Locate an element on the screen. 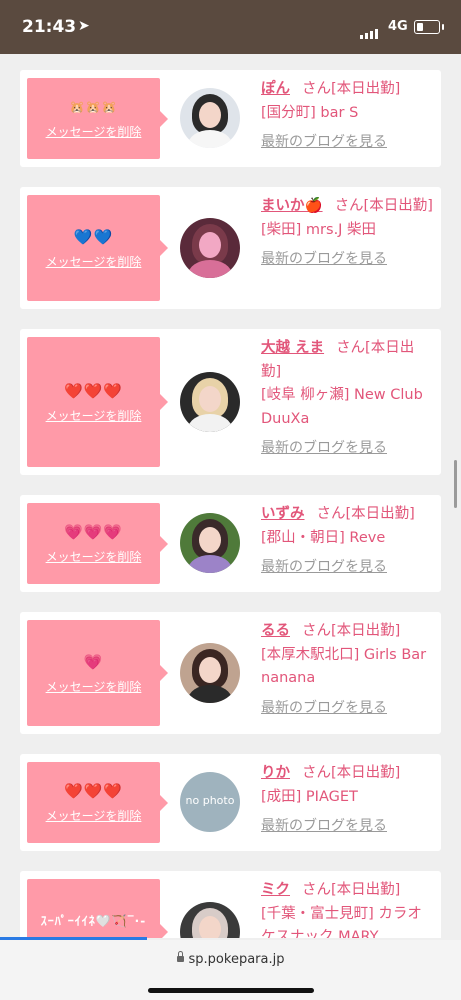  cast-name-link: いずみ is located at coordinates (283, 514).